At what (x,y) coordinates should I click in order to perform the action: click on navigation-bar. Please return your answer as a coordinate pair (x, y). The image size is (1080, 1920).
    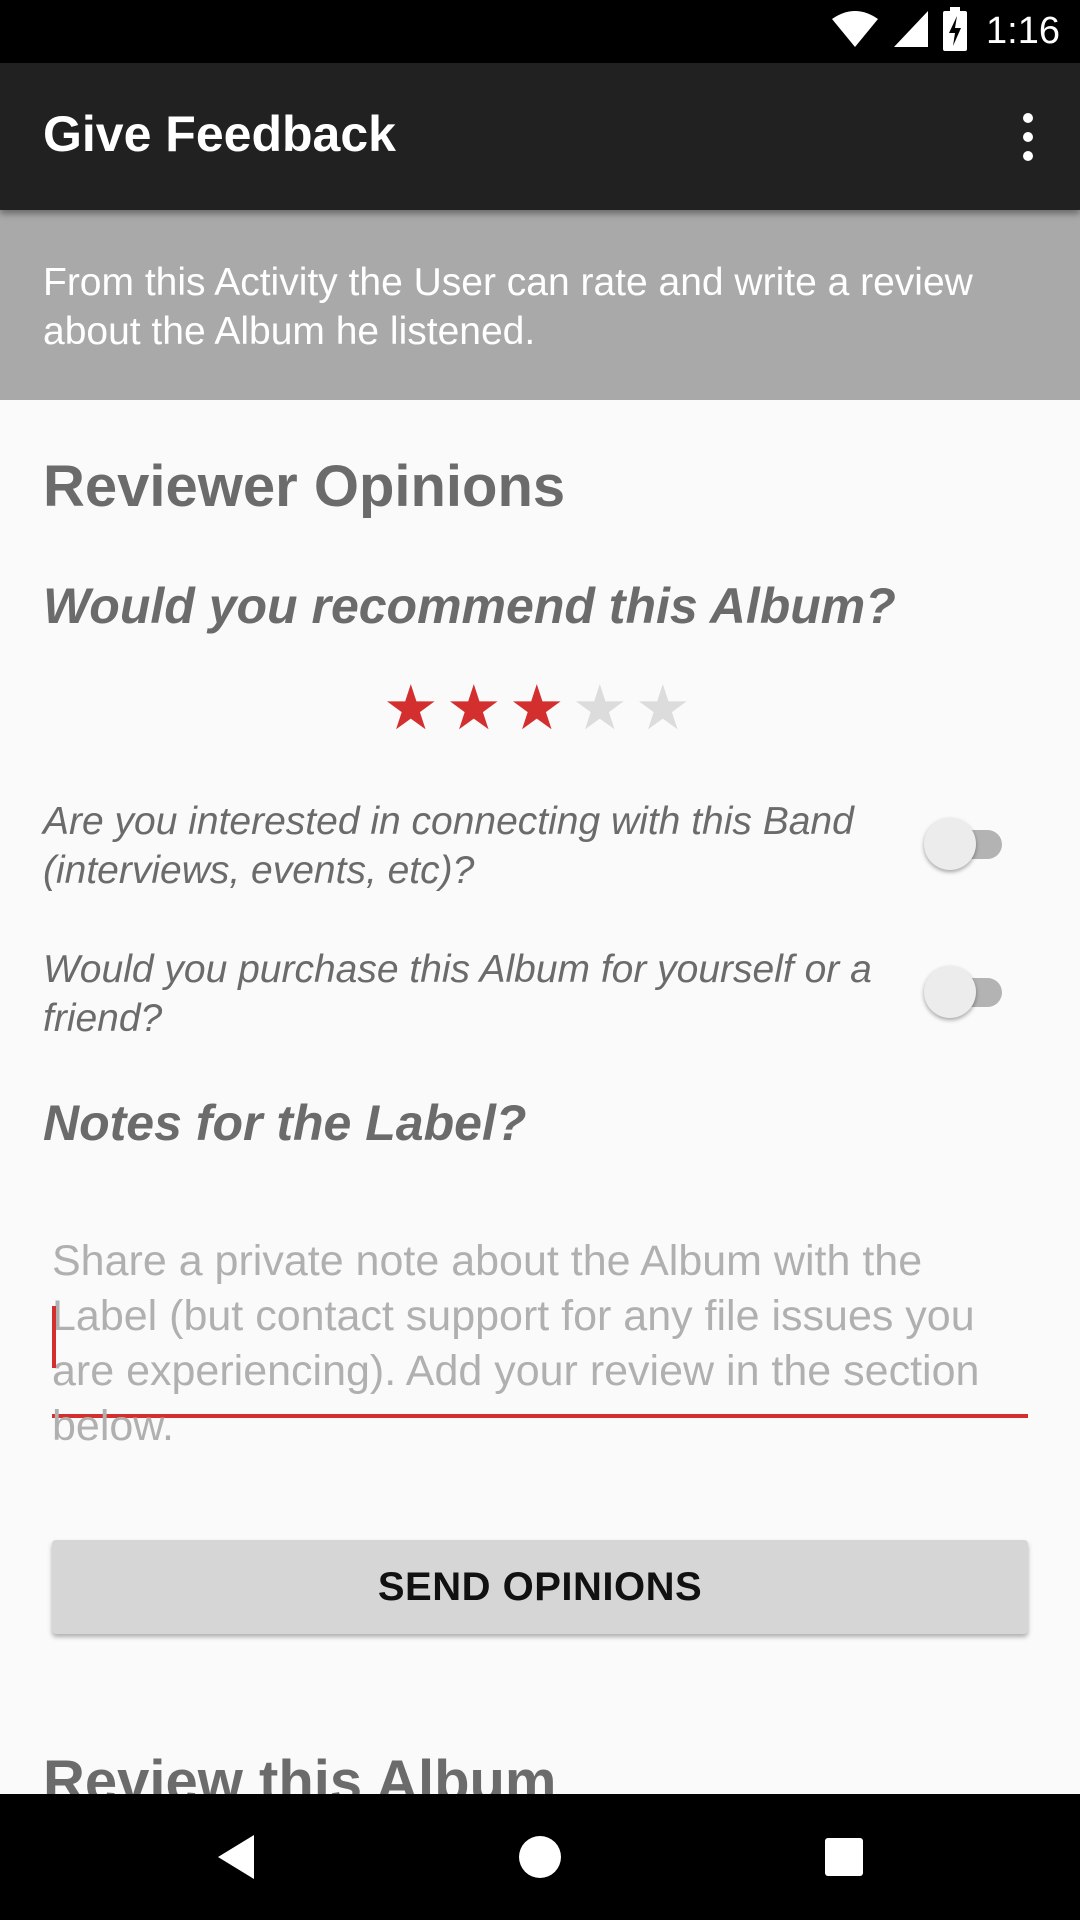
    Looking at the image, I should click on (540, 1857).